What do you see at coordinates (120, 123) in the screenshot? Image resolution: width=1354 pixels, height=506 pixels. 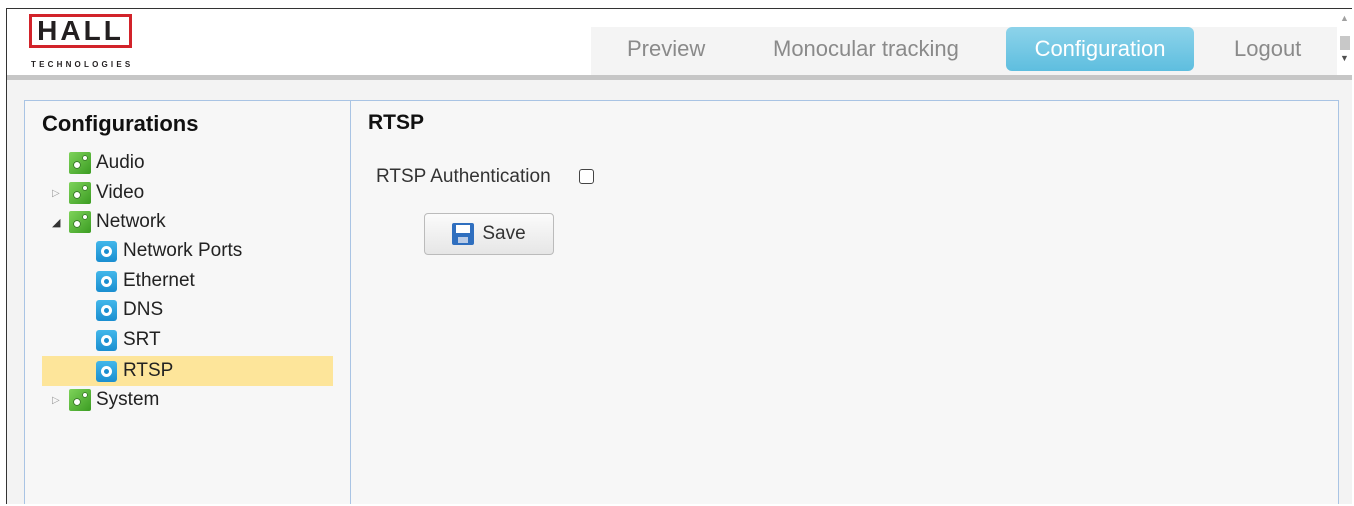 I see `configurations-title: Configurations` at bounding box center [120, 123].